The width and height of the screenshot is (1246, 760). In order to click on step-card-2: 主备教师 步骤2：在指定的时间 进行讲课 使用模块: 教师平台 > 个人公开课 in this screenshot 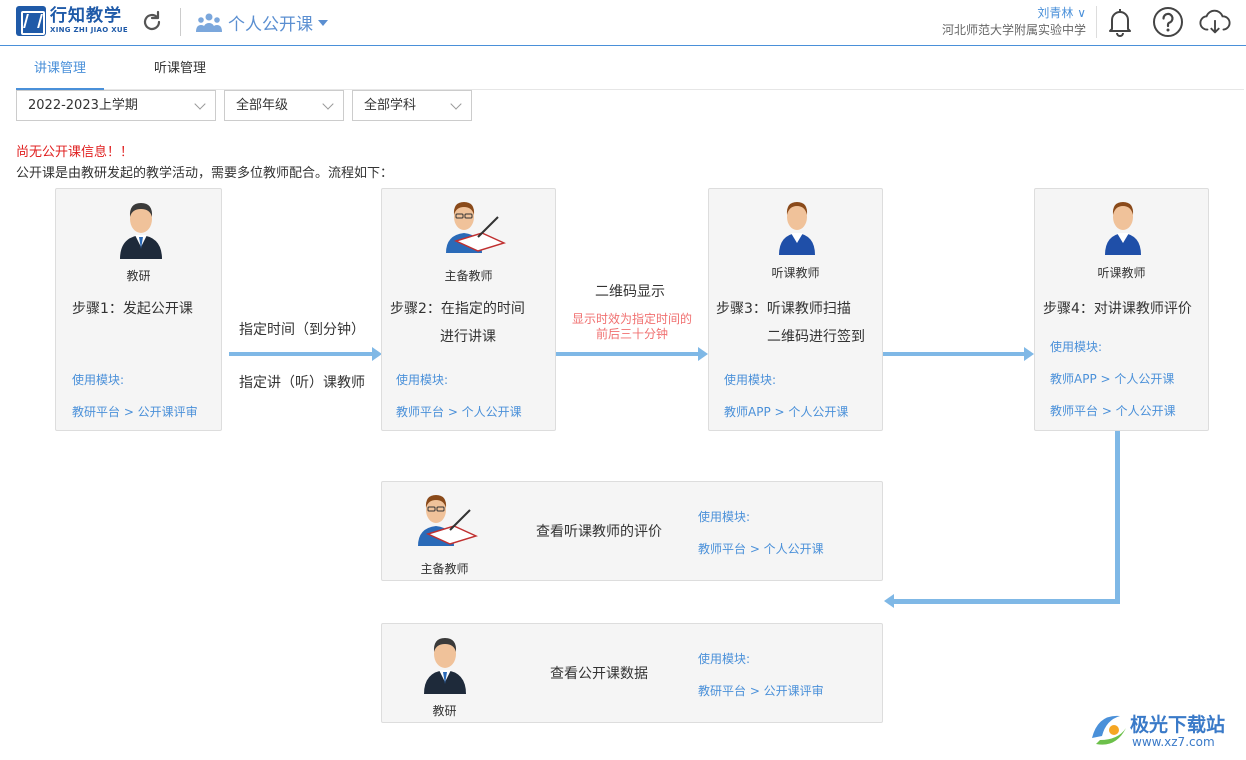, I will do `click(468, 309)`.